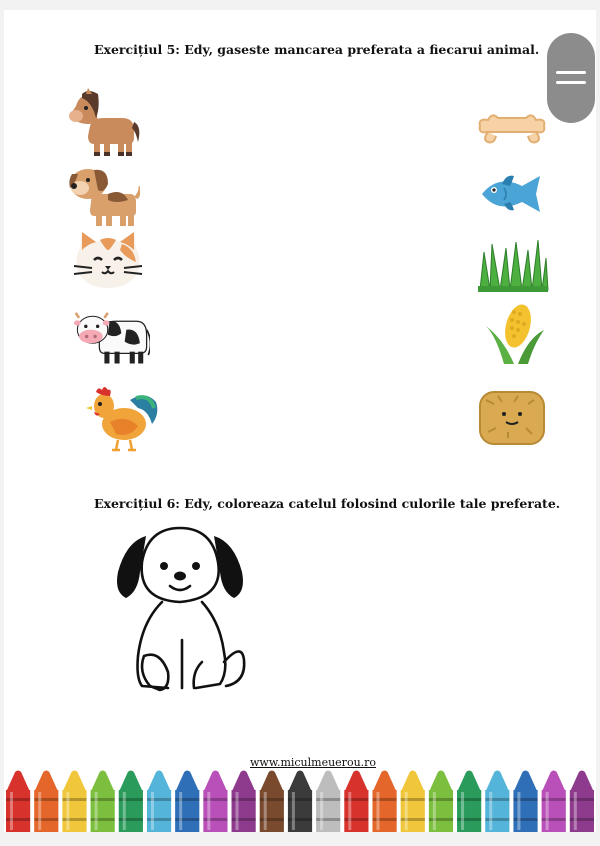  I want to click on bone-icon, so click(512, 131).